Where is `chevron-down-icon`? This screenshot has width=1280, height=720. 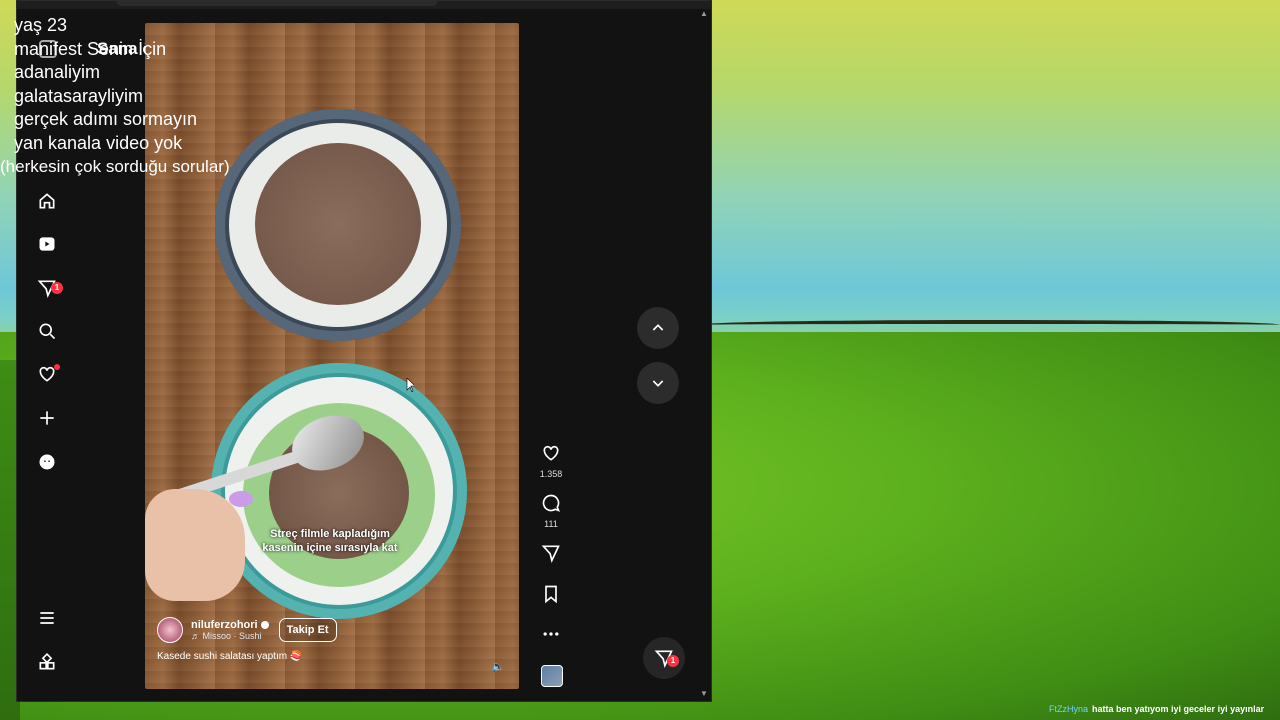 chevron-down-icon is located at coordinates (658, 383).